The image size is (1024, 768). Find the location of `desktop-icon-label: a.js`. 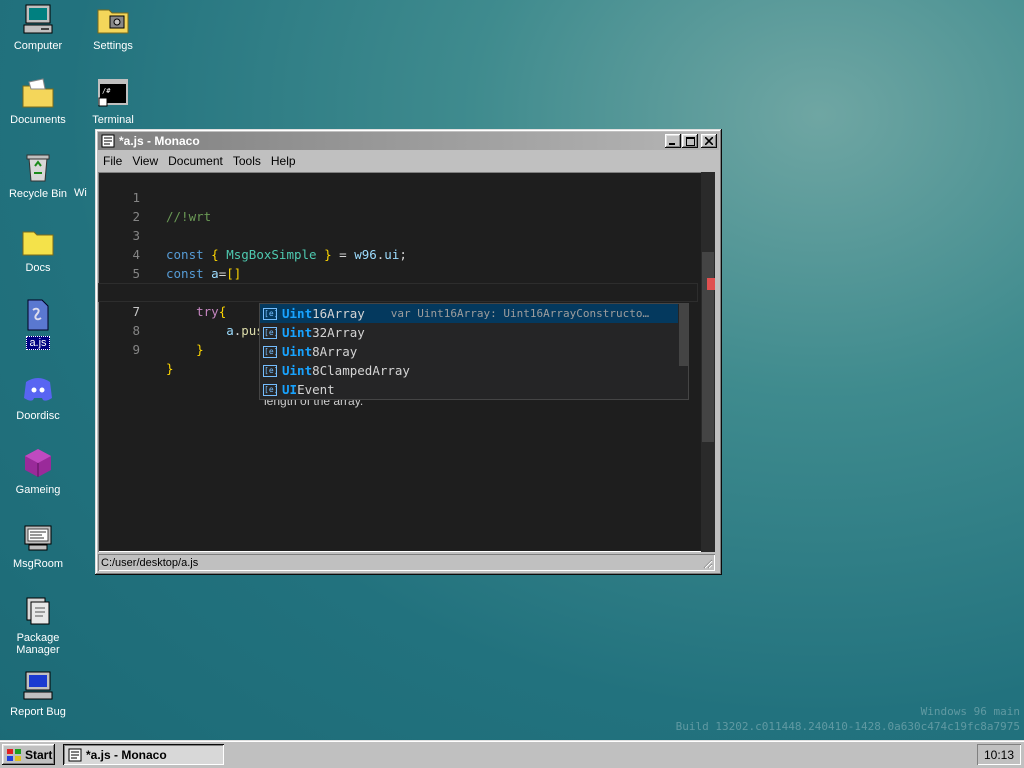

desktop-icon-label: a.js is located at coordinates (38, 343).